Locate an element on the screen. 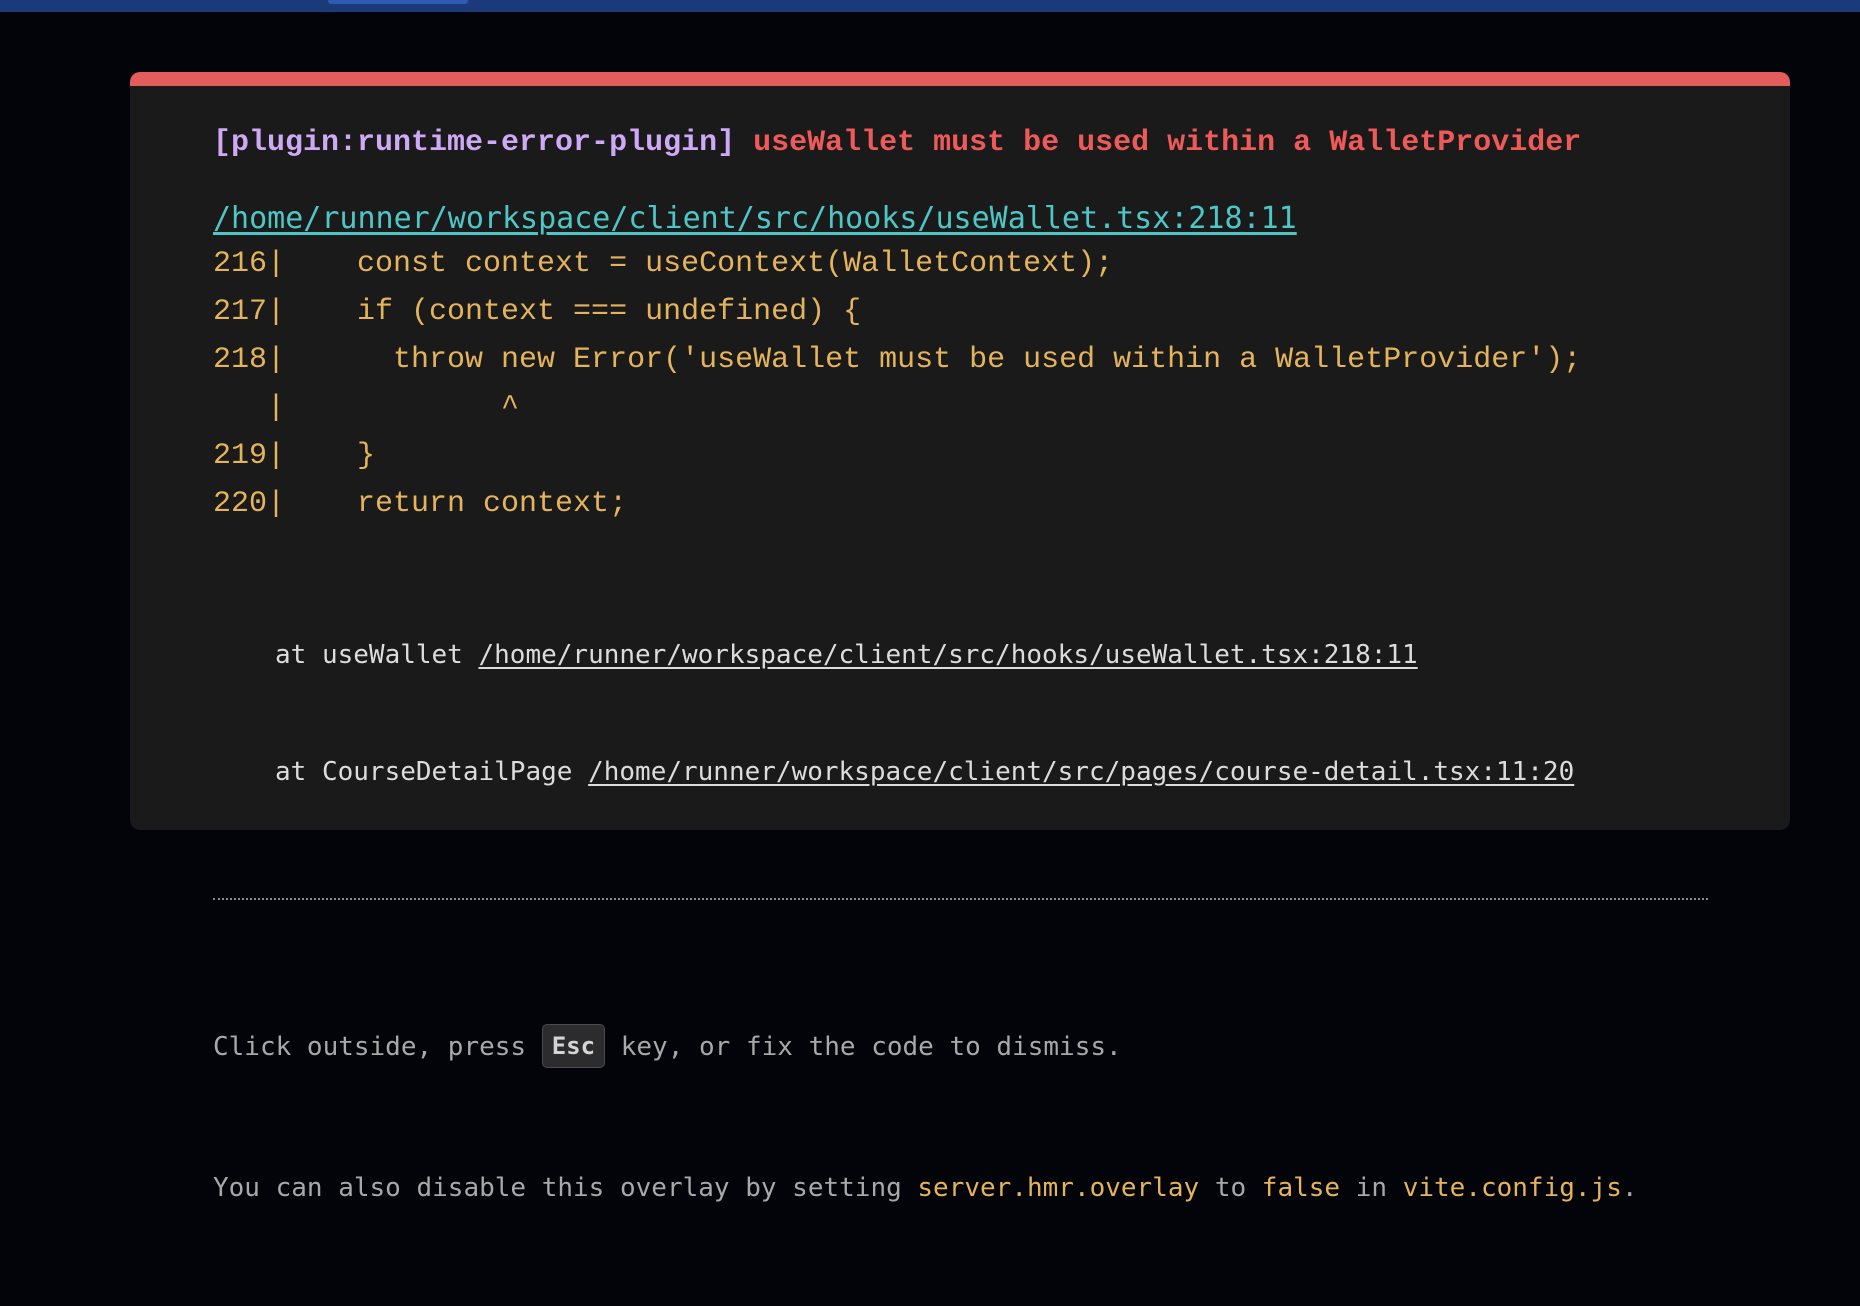 This screenshot has width=1860, height=1306. stack-frame-function: at useWallet is located at coordinates (377, 655).